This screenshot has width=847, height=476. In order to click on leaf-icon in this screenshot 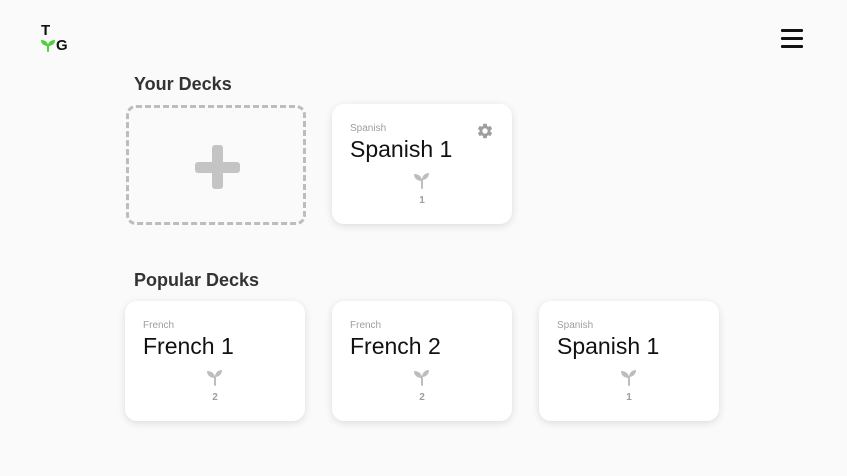, I will do `click(48, 46)`.